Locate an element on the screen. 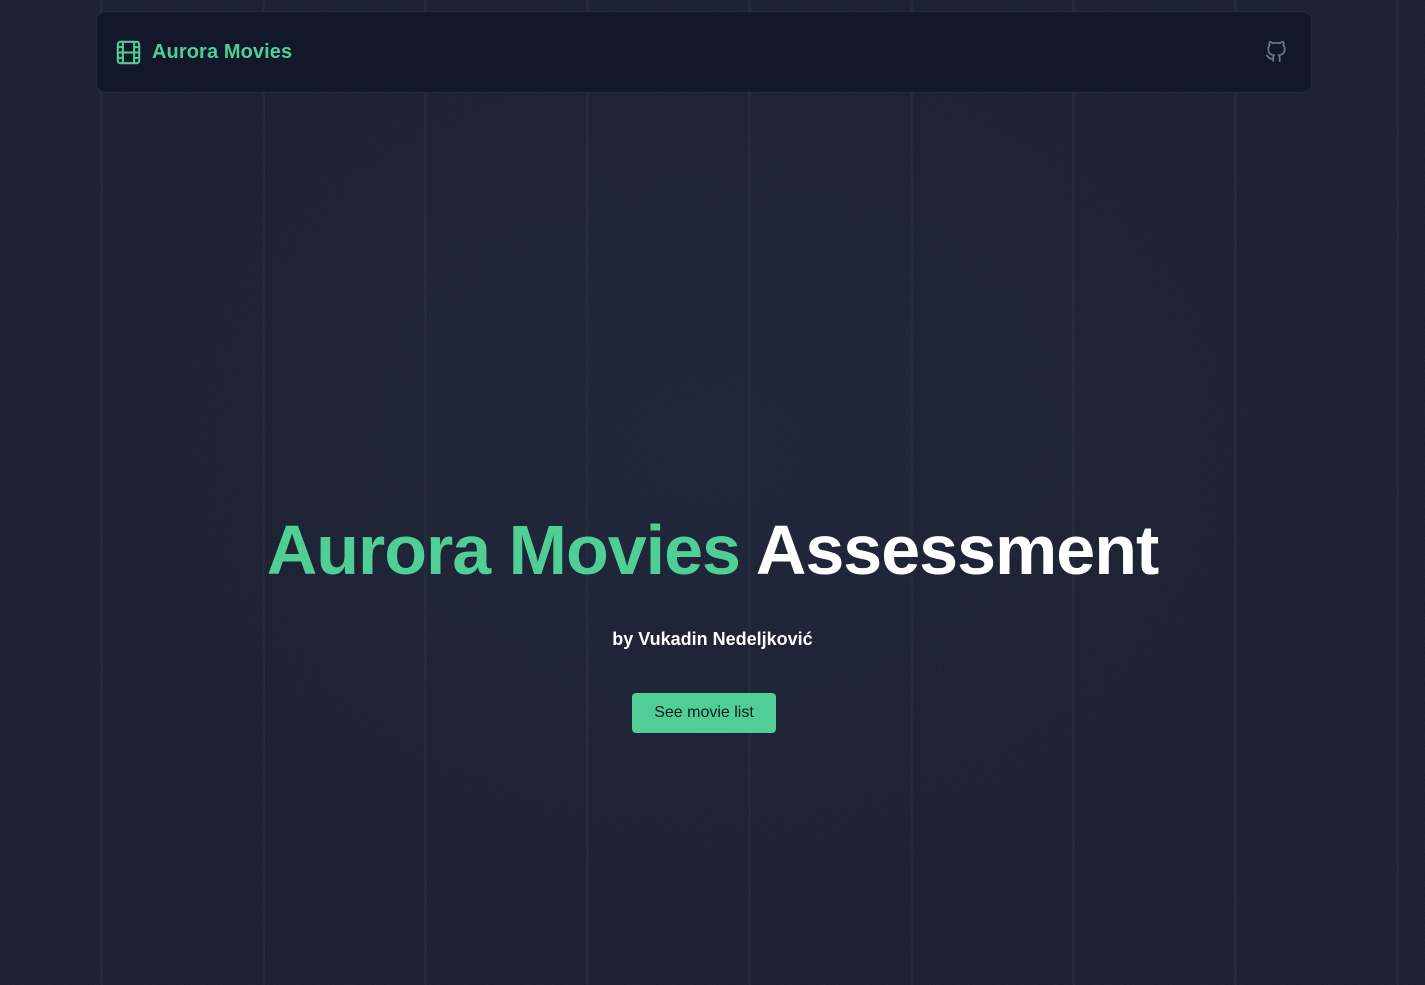  see-movie-list-button: See movie list is located at coordinates (704, 713).